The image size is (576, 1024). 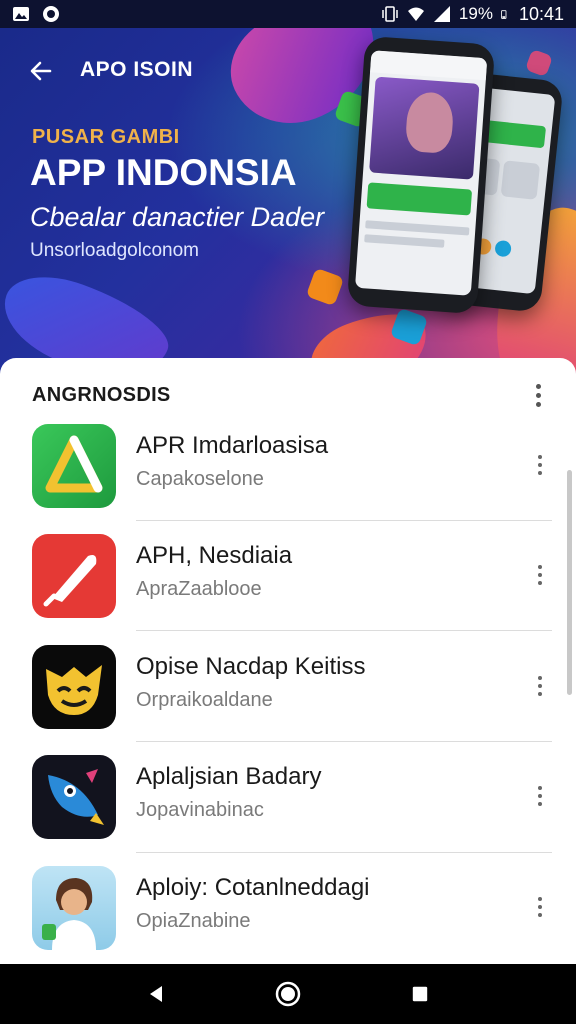 What do you see at coordinates (200, 479) in the screenshot?
I see `app-subtitle: Capakoselone` at bounding box center [200, 479].